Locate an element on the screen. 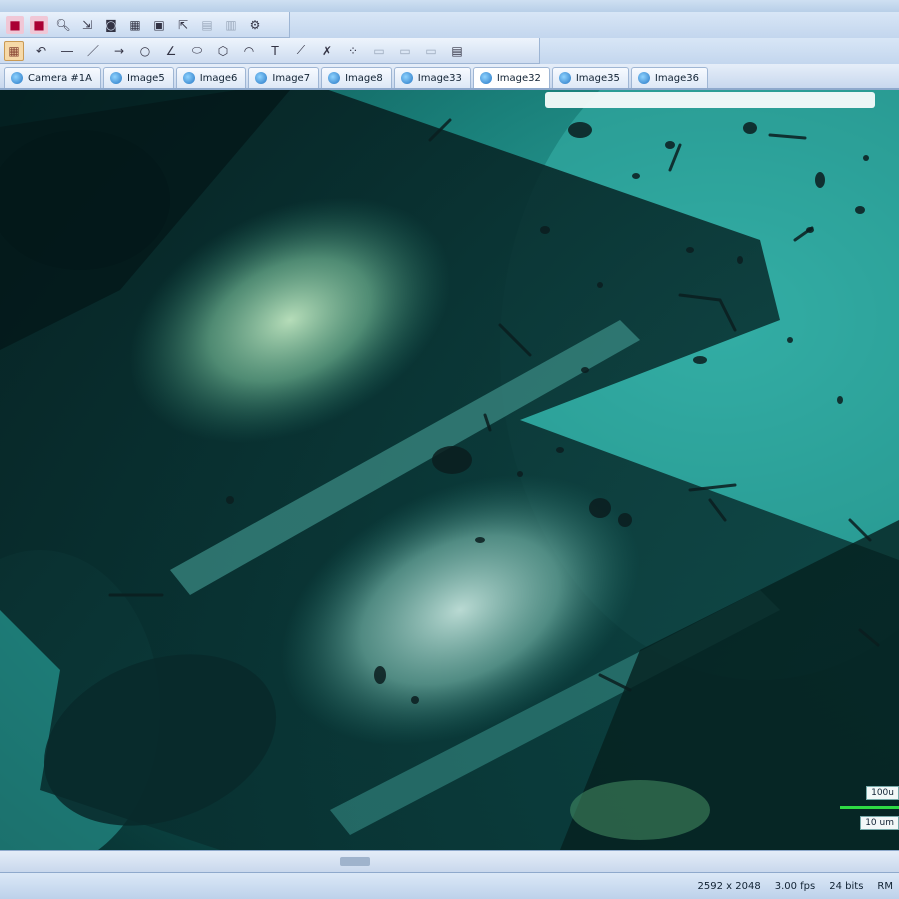 This screenshot has height=899, width=899. save-icon: ▤ is located at coordinates (207, 25).